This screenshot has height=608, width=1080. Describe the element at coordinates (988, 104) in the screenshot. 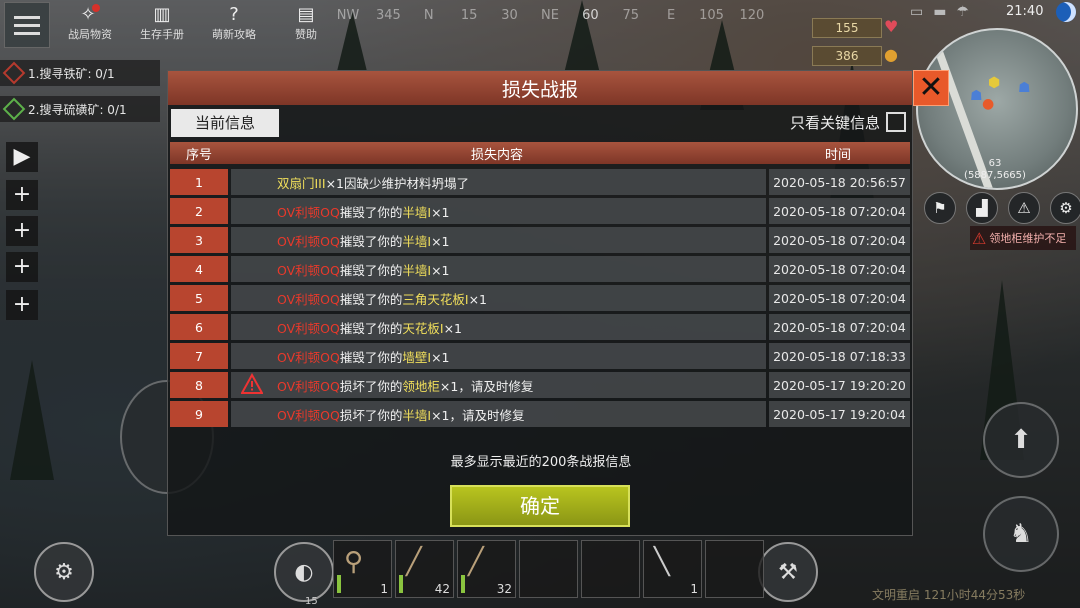

I see `location-marker-icon: ●` at that location.